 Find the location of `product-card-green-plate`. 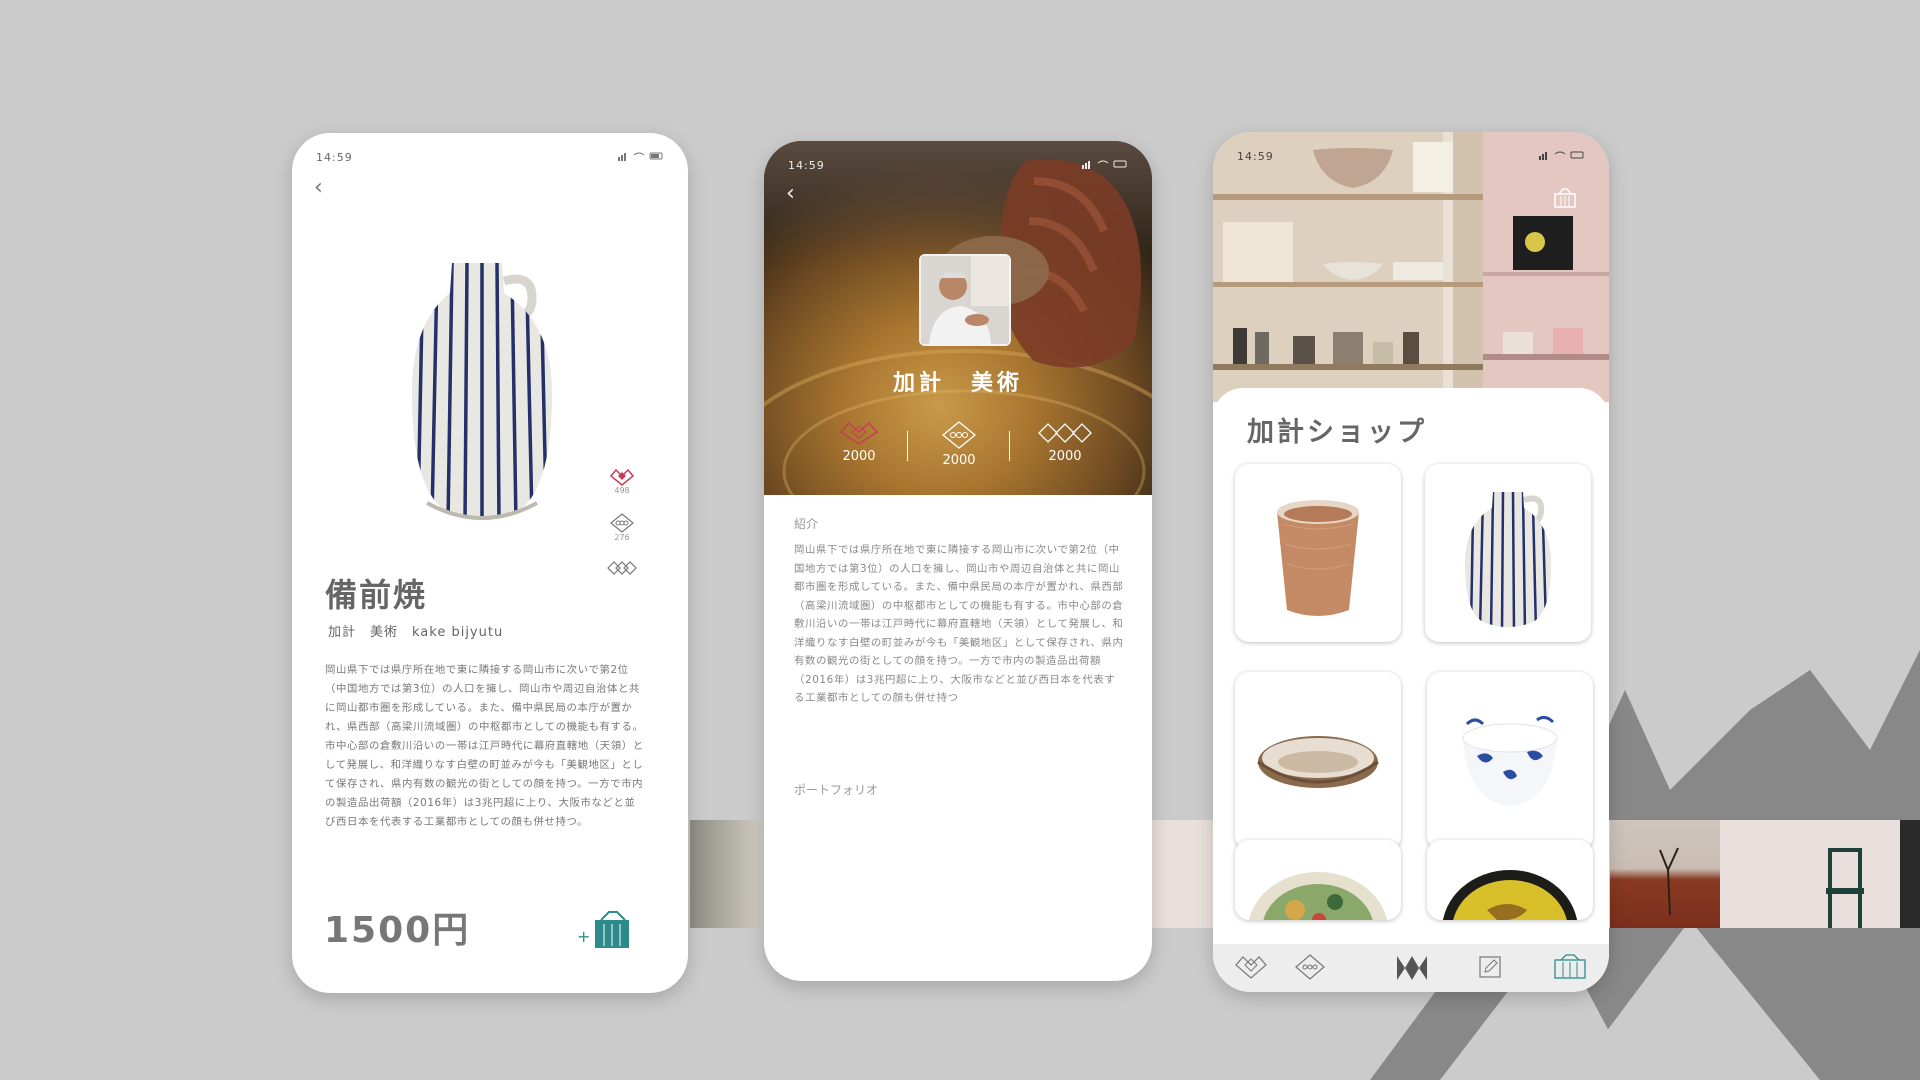

product-card-green-plate is located at coordinates (1318, 880).